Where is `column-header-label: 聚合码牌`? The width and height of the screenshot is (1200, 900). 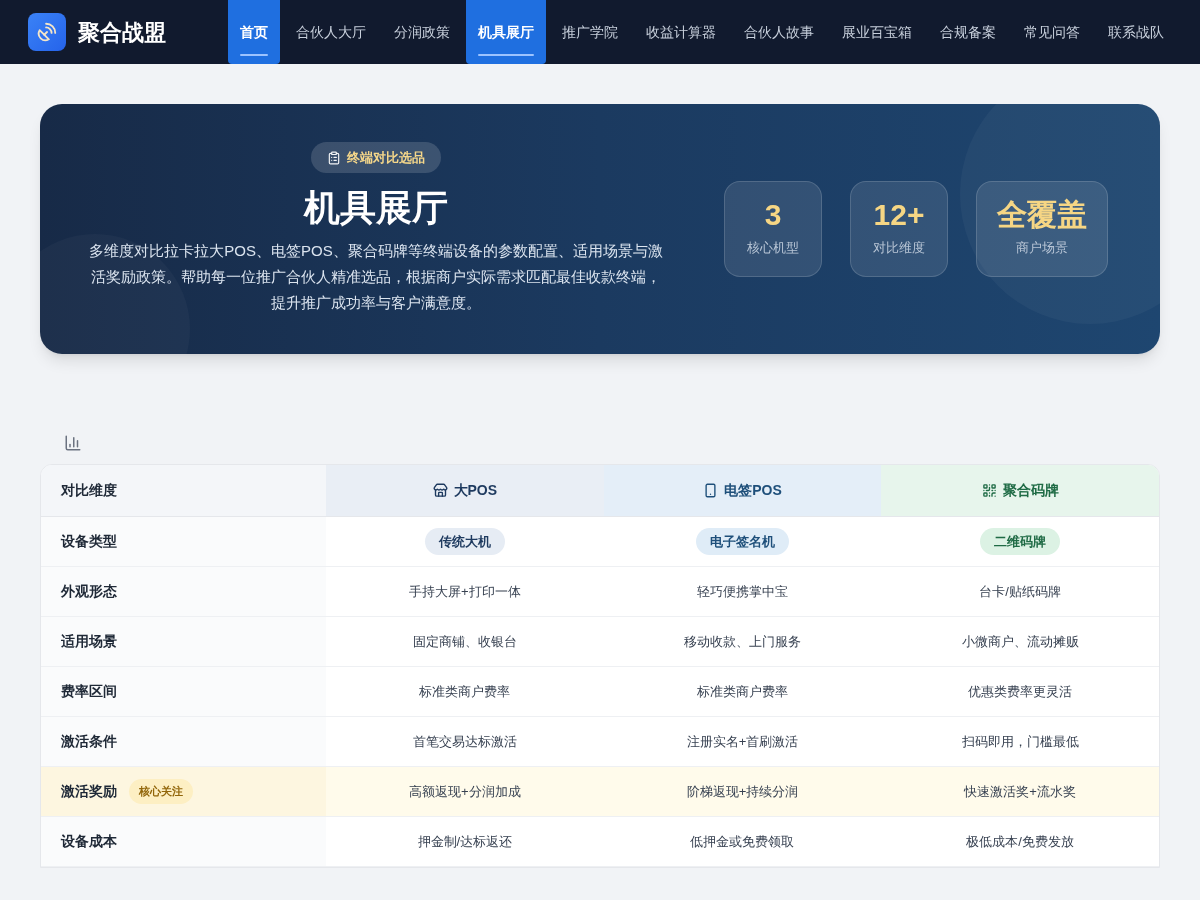
column-header-label: 聚合码牌 is located at coordinates (1030, 490).